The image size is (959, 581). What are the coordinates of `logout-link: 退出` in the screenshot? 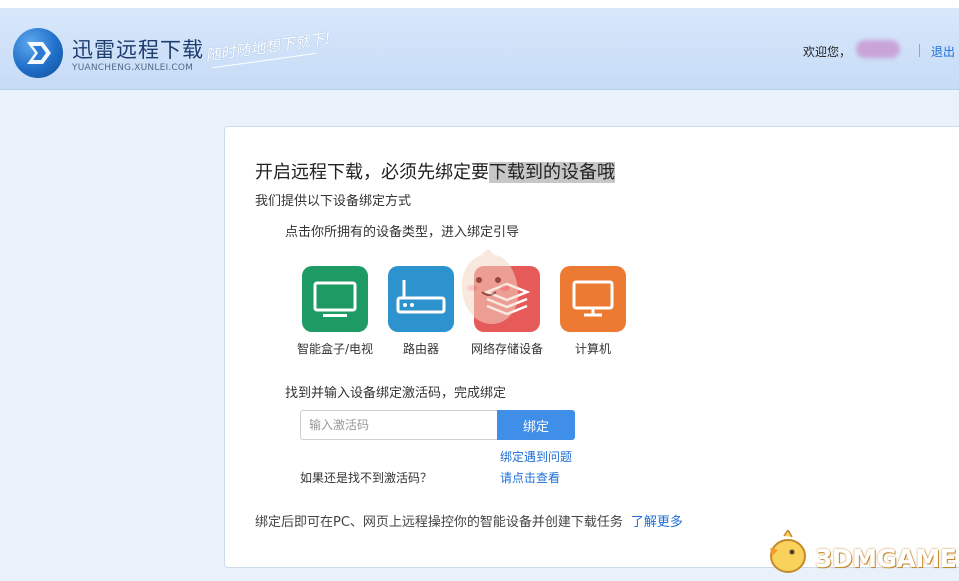 It's located at (943, 51).